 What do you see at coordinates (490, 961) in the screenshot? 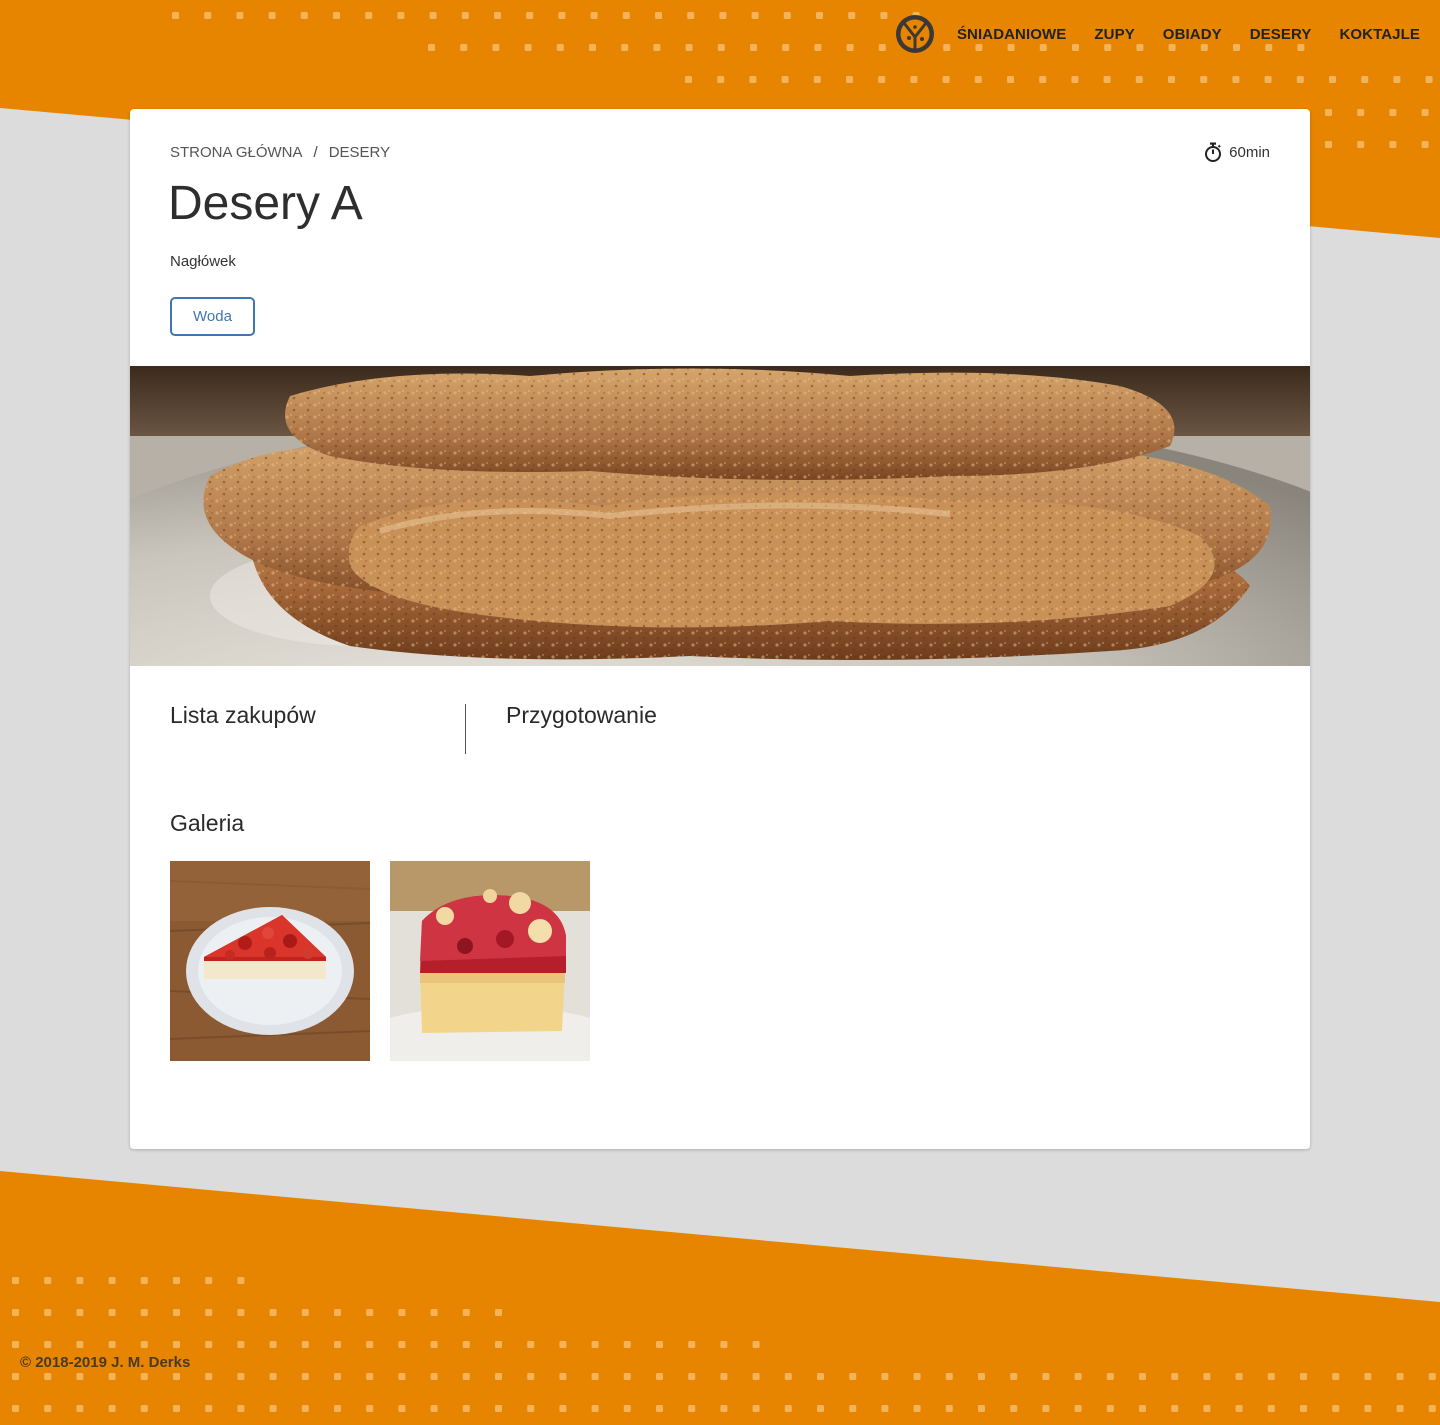
I see `strawberry-crumble-cake-photo` at bounding box center [490, 961].